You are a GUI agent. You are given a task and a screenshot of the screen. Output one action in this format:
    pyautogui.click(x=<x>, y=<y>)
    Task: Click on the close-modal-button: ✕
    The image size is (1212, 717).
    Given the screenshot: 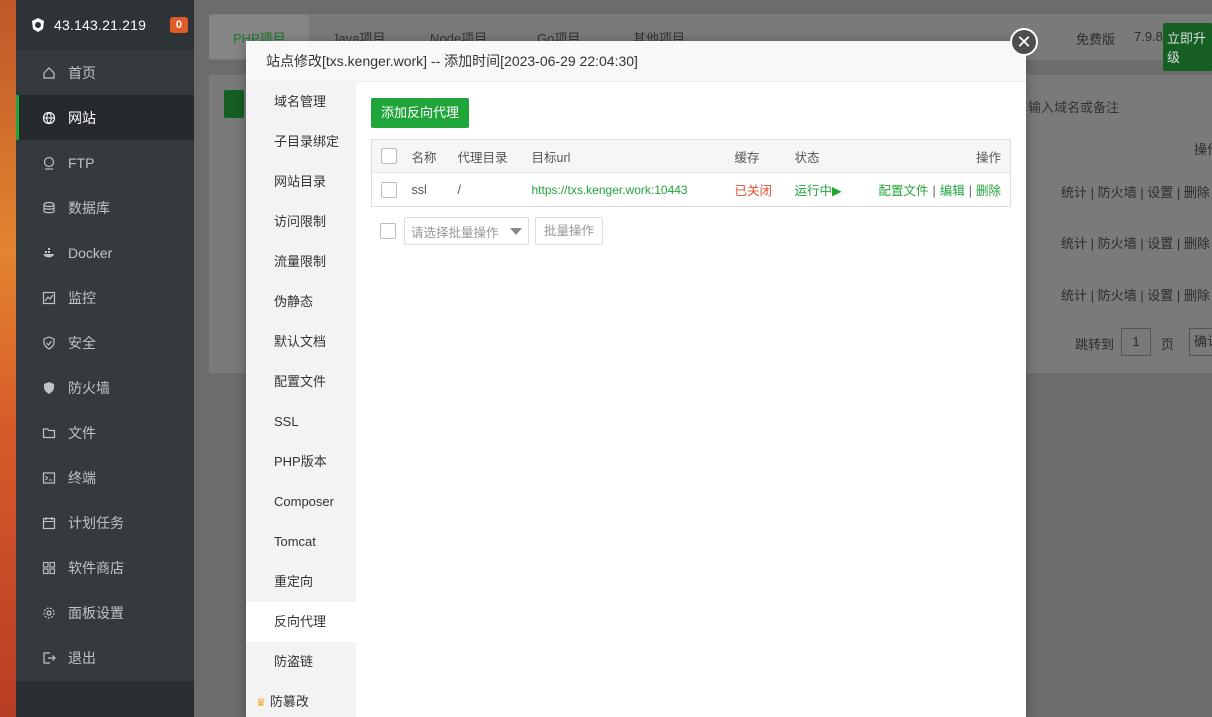 What is the action you would take?
    pyautogui.click(x=1024, y=42)
    